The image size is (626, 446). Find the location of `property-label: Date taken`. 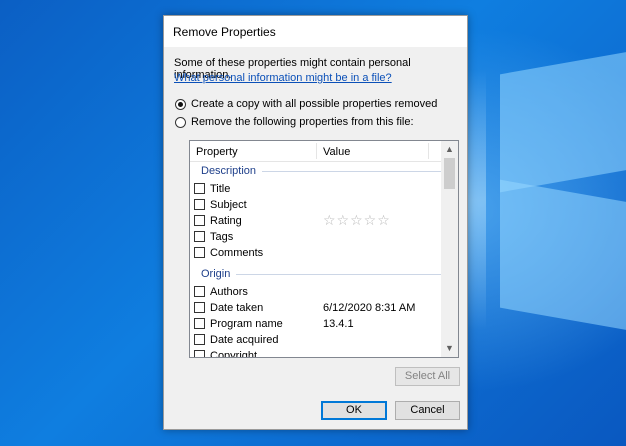

property-label: Date taken is located at coordinates (237, 308).